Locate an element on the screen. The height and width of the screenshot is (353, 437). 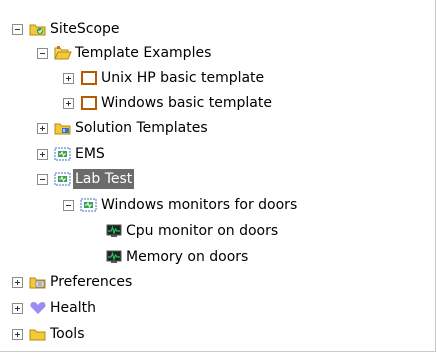
tree-node-ems: EMS is located at coordinates (72, 154).